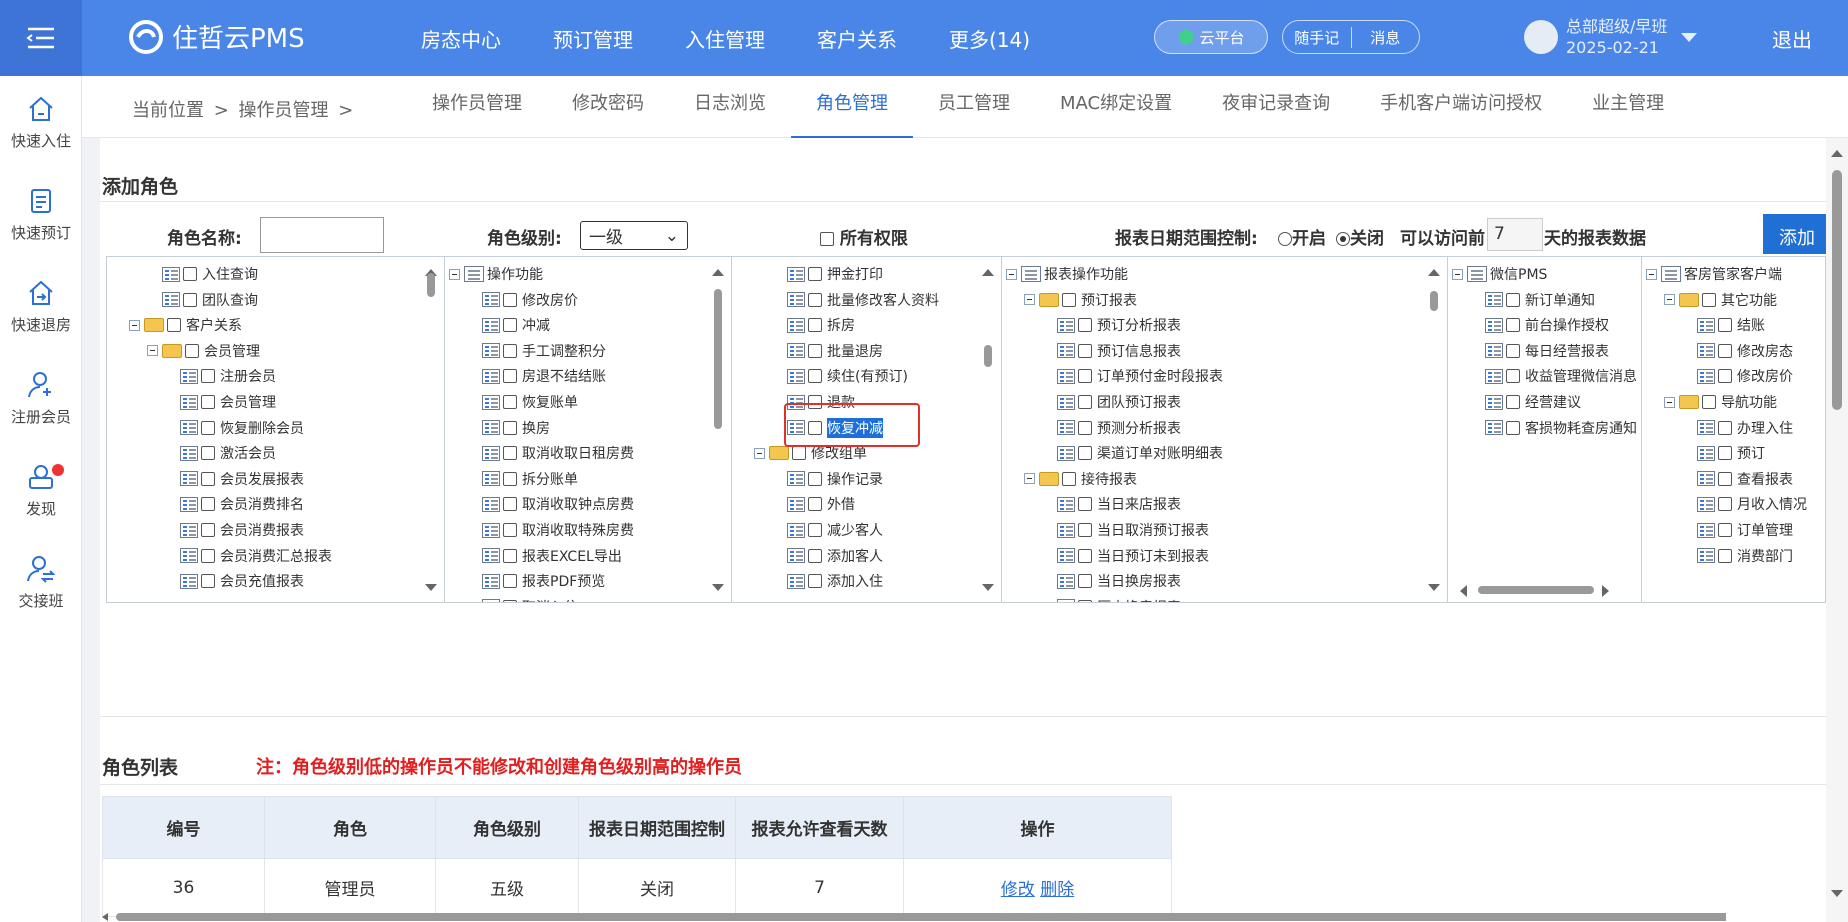 The image size is (1848, 922). I want to click on date-range-open: 开启, so click(1302, 236).